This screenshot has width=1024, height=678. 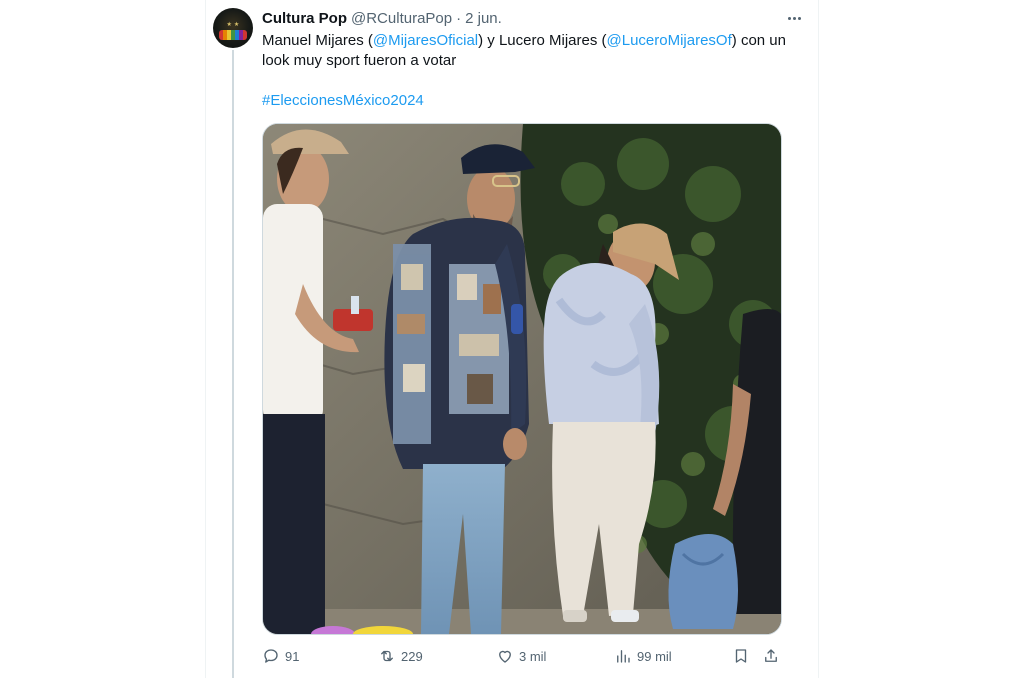 I want to click on user-handle: @RCulturaPop, so click(x=401, y=18).